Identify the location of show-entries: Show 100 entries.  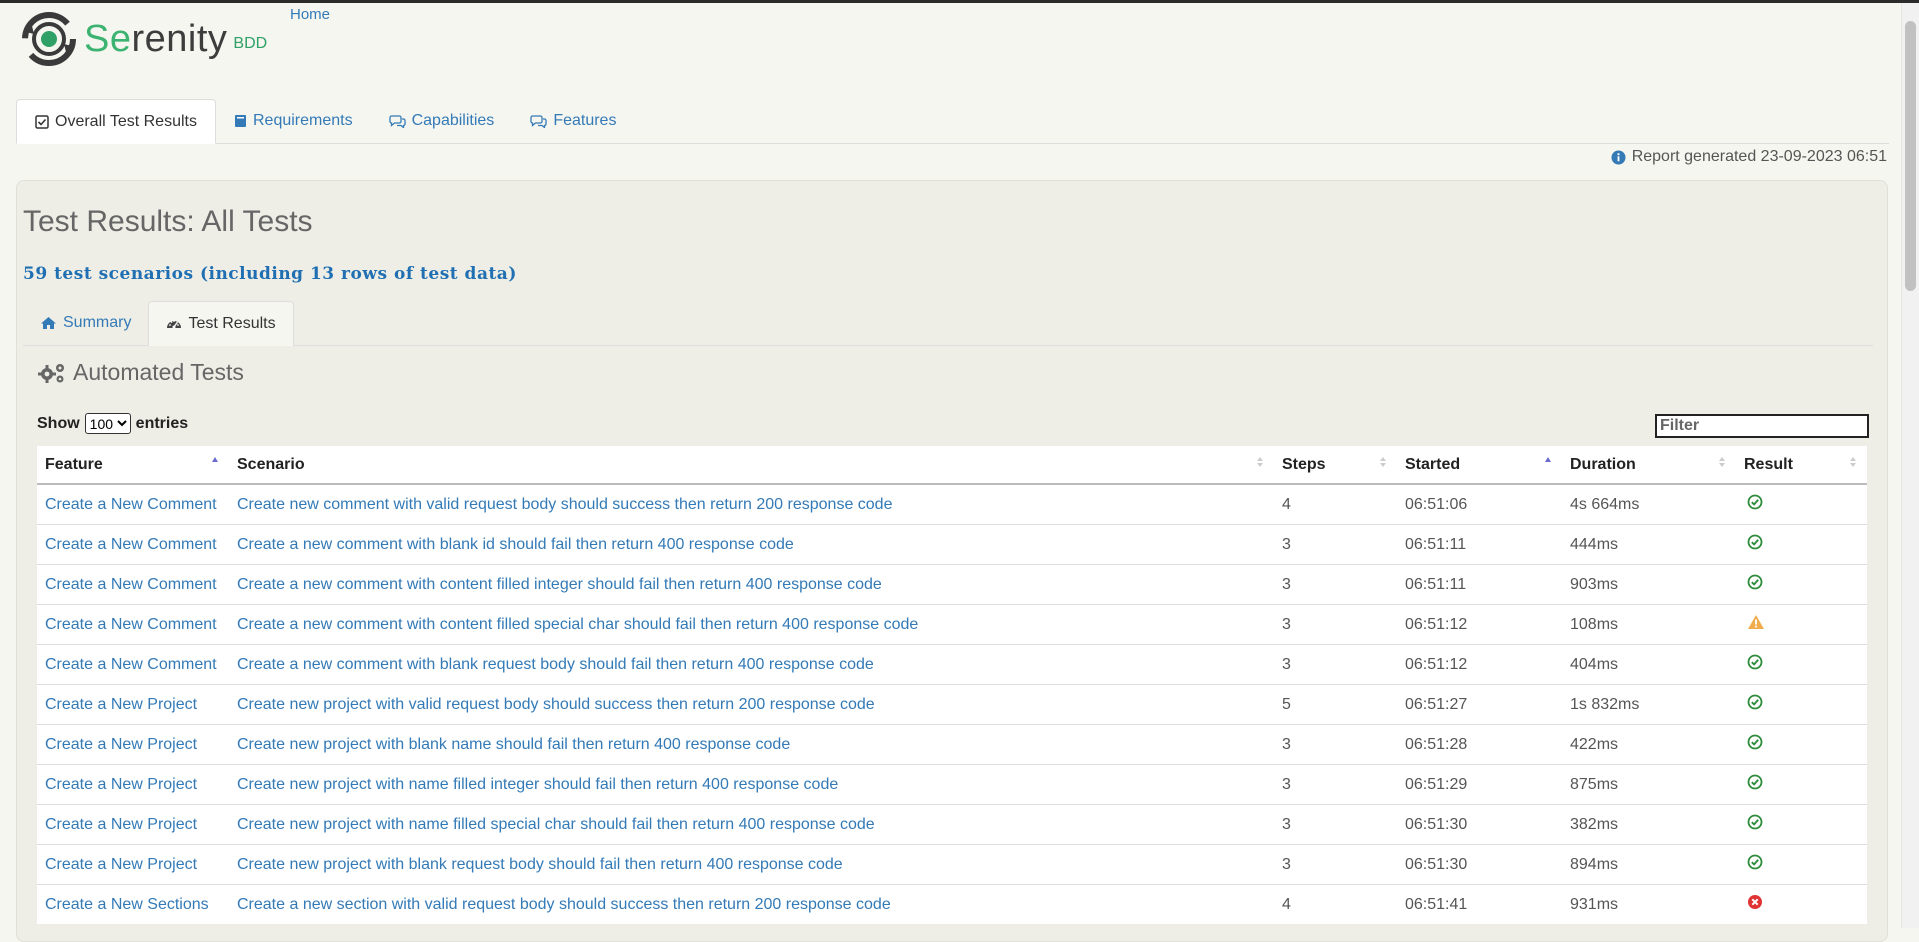
(112, 423).